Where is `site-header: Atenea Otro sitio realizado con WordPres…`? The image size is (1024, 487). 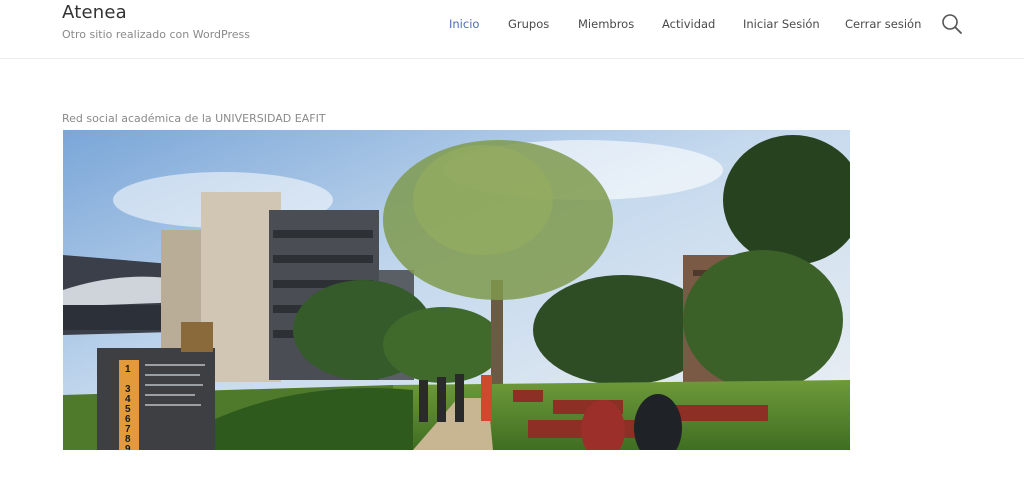 site-header: Atenea Otro sitio realizado con WordPres… is located at coordinates (512, 29).